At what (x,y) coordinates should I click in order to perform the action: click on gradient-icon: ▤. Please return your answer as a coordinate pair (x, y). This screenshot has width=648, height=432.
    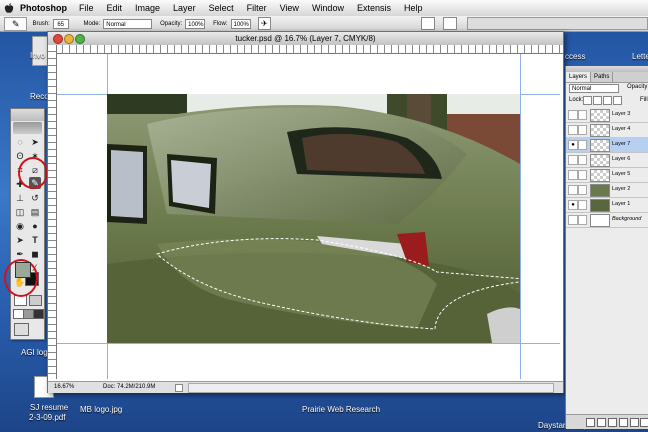
    Looking at the image, I should click on (35, 212).